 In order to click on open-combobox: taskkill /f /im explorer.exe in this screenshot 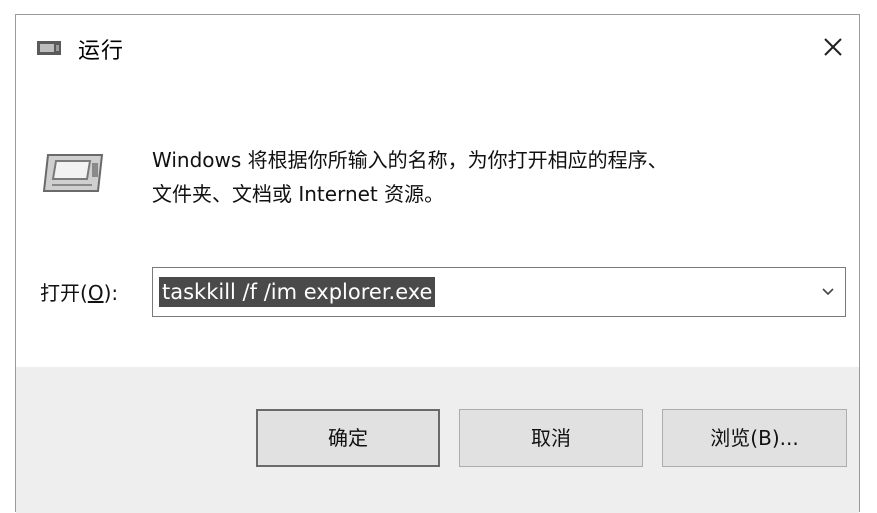, I will do `click(499, 292)`.